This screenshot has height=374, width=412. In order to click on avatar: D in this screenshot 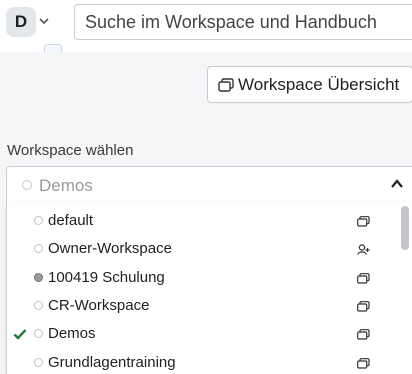, I will do `click(21, 22)`.